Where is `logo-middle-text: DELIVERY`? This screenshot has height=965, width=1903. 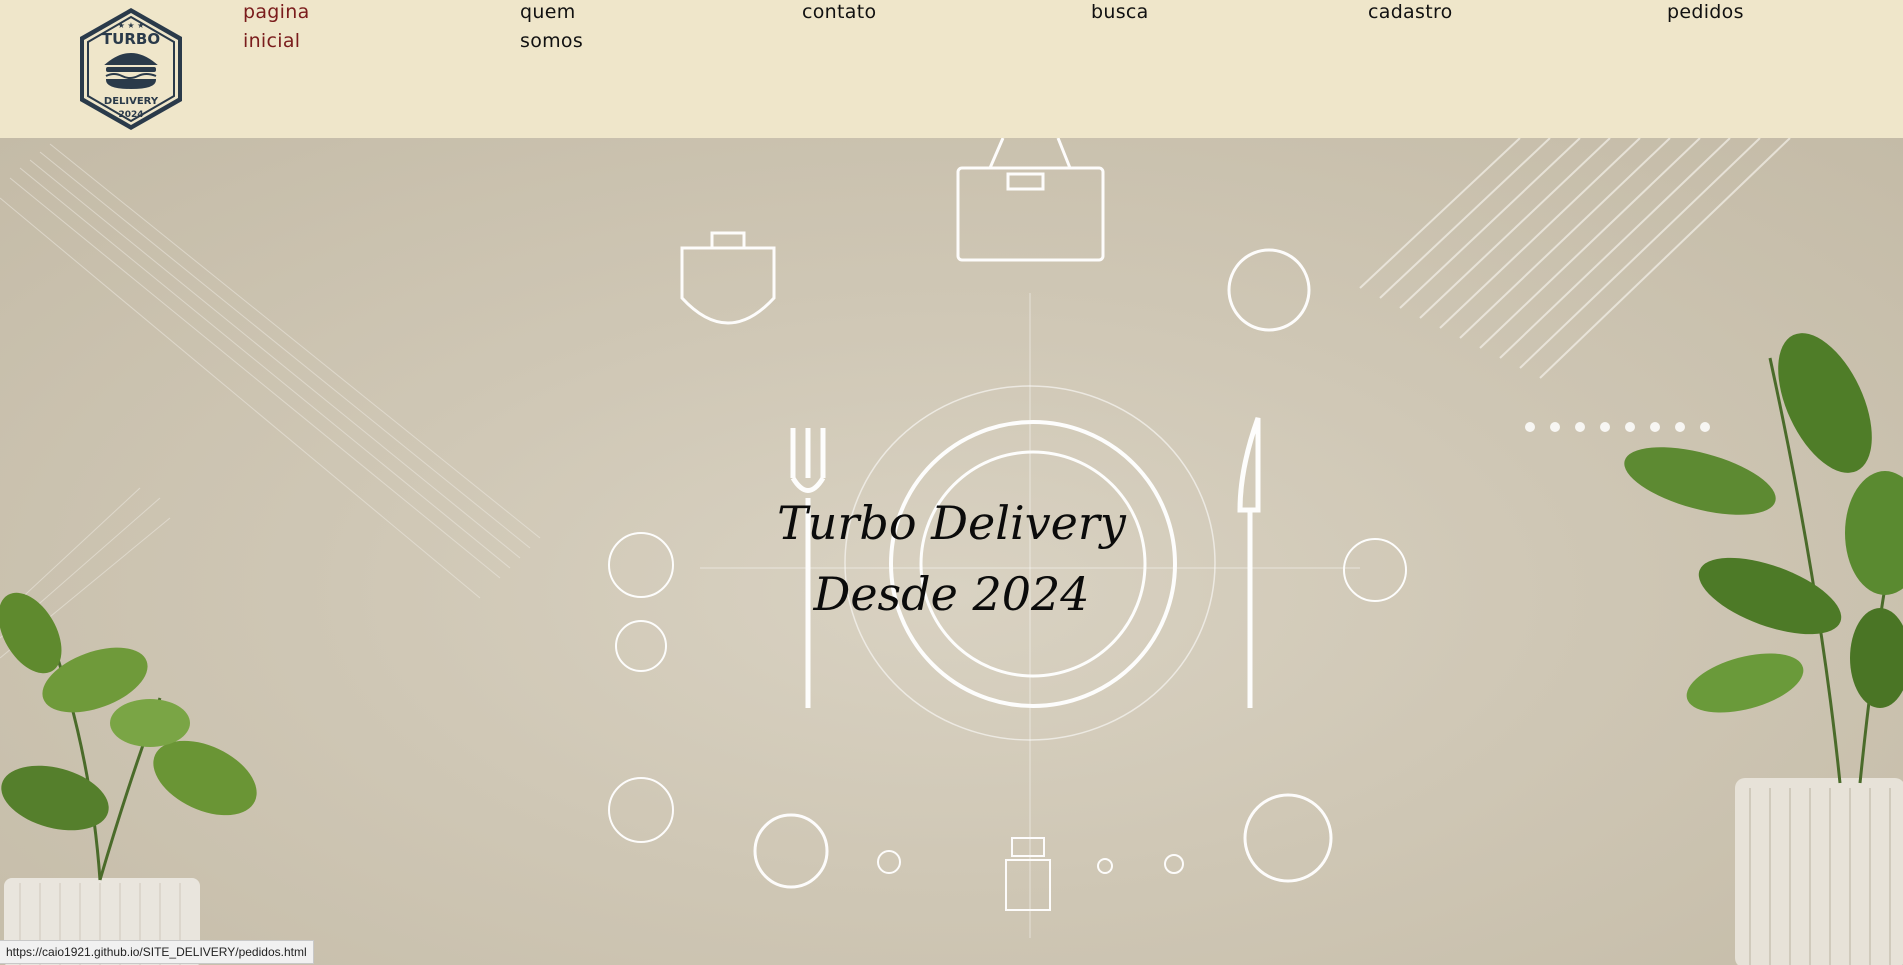 logo-middle-text: DELIVERY is located at coordinates (131, 101).